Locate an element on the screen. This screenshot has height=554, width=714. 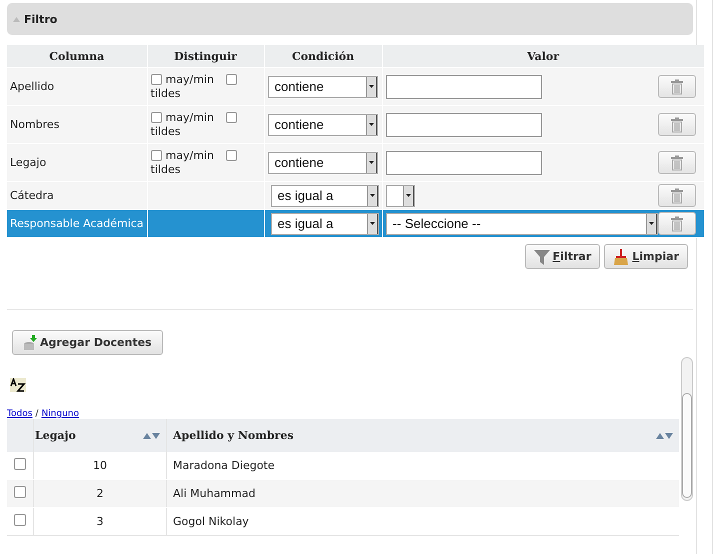
collapse-arrow-icon is located at coordinates (16, 19).